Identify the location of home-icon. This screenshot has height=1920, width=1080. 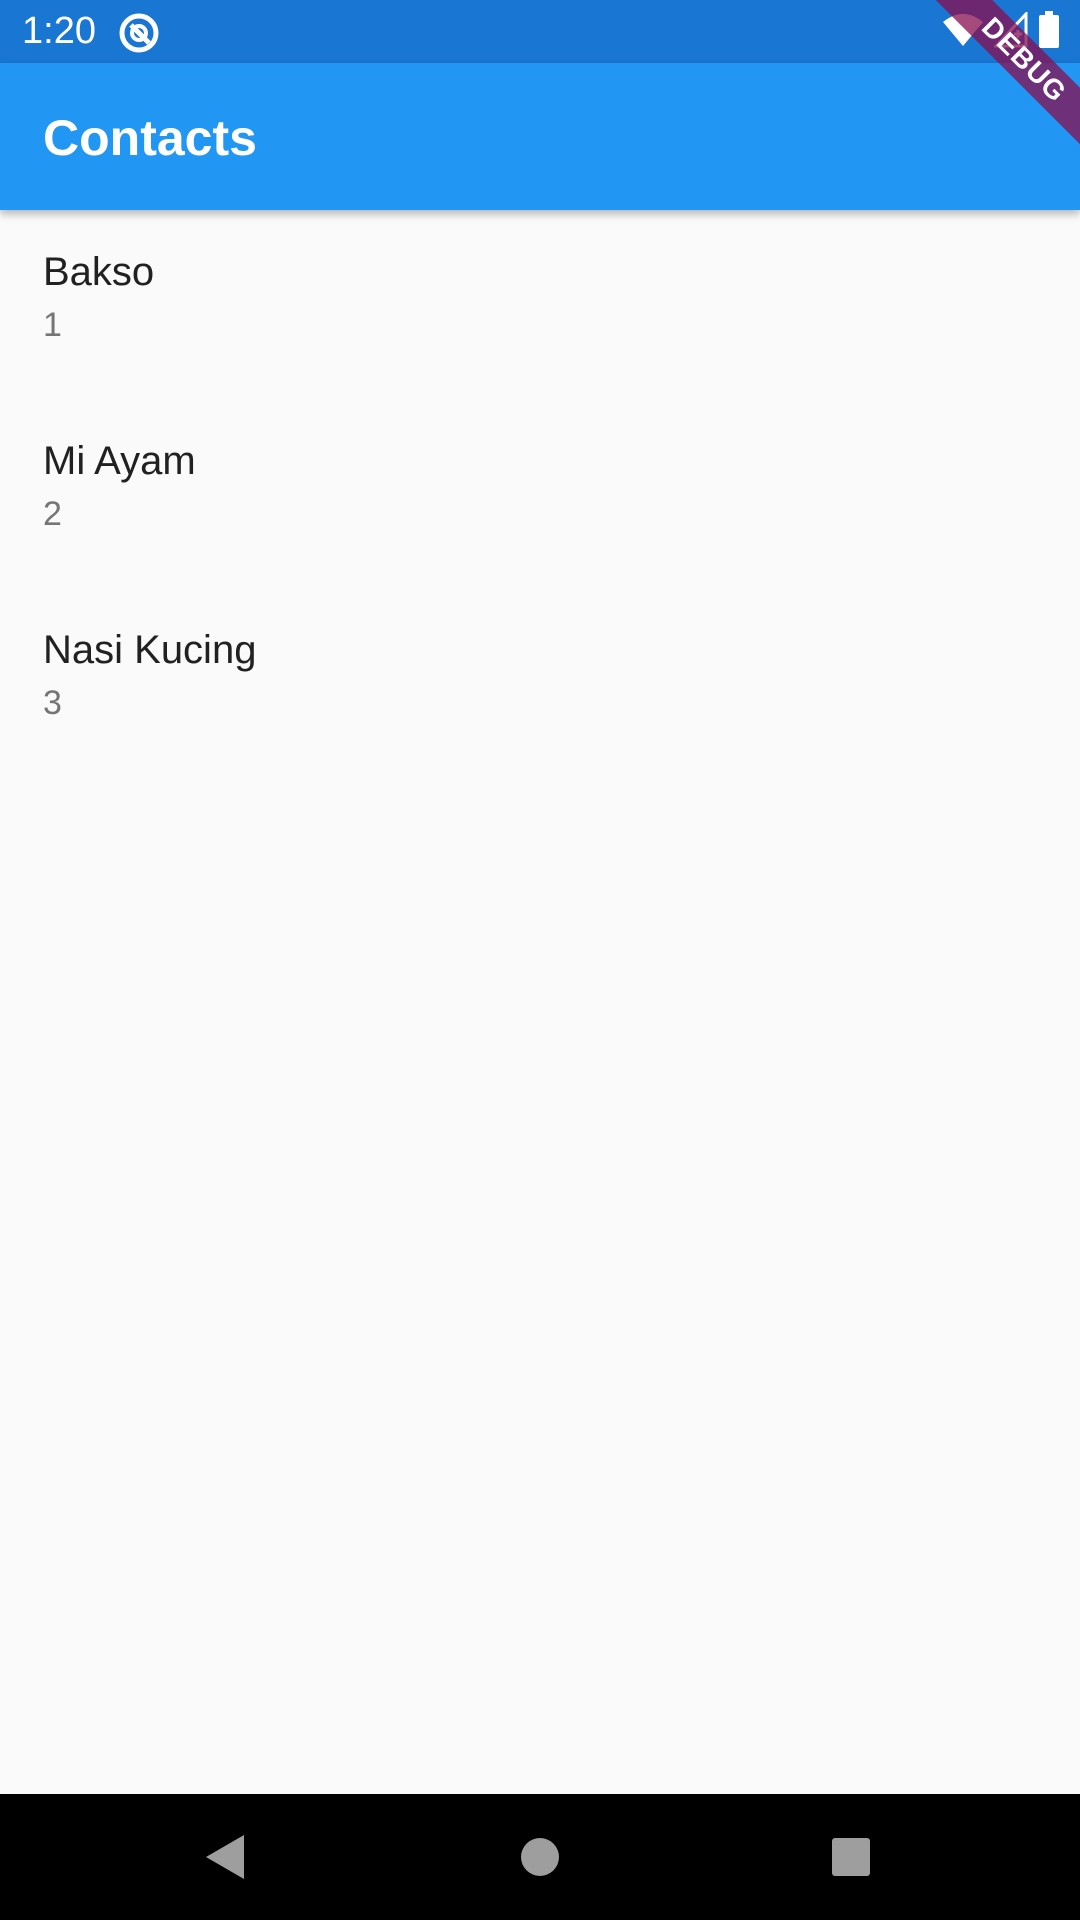
(540, 1857).